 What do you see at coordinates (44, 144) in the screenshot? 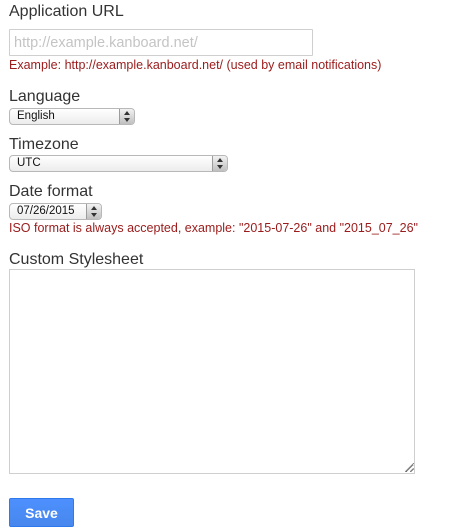
I see `timezone-label: Timezone` at bounding box center [44, 144].